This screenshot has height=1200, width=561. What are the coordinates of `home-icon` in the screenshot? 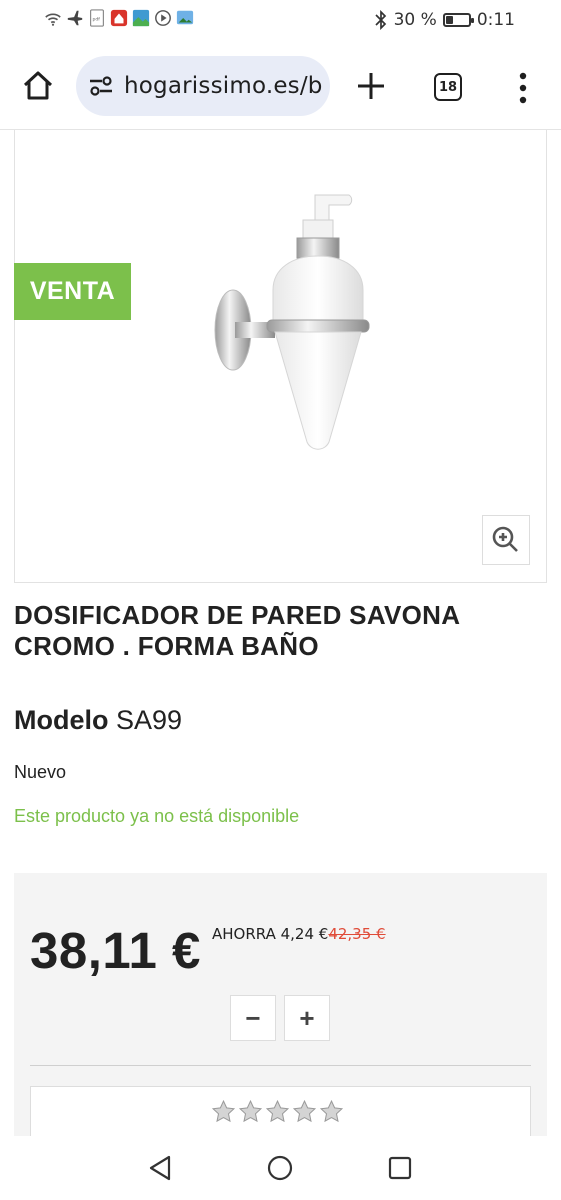 It's located at (38, 86).